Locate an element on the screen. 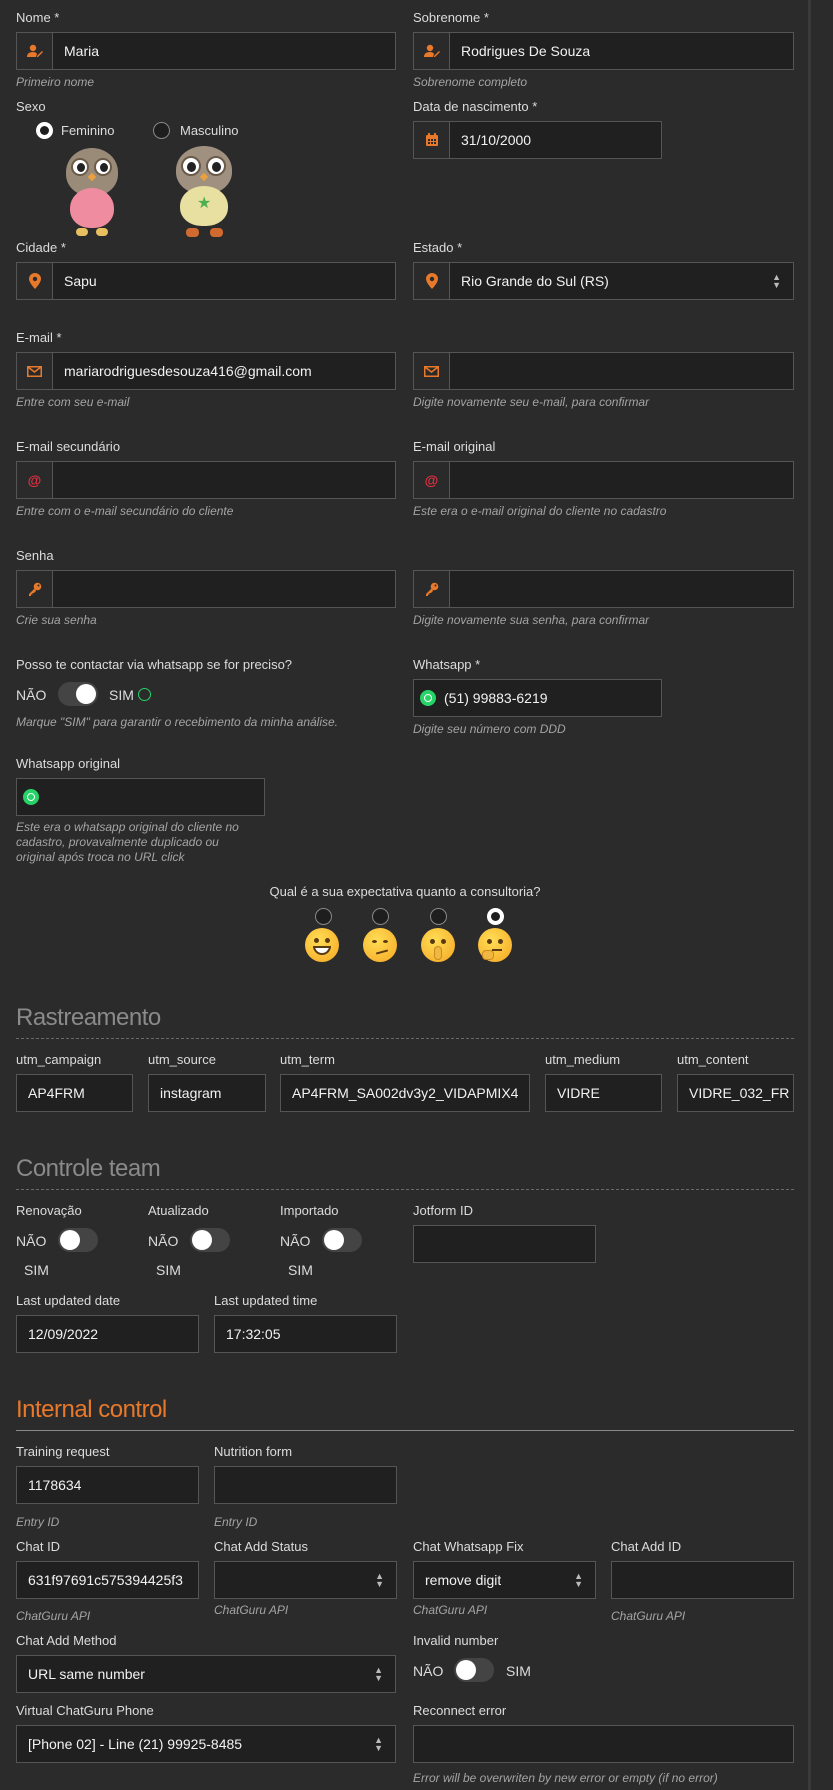  radio-feminino is located at coordinates (44, 130).